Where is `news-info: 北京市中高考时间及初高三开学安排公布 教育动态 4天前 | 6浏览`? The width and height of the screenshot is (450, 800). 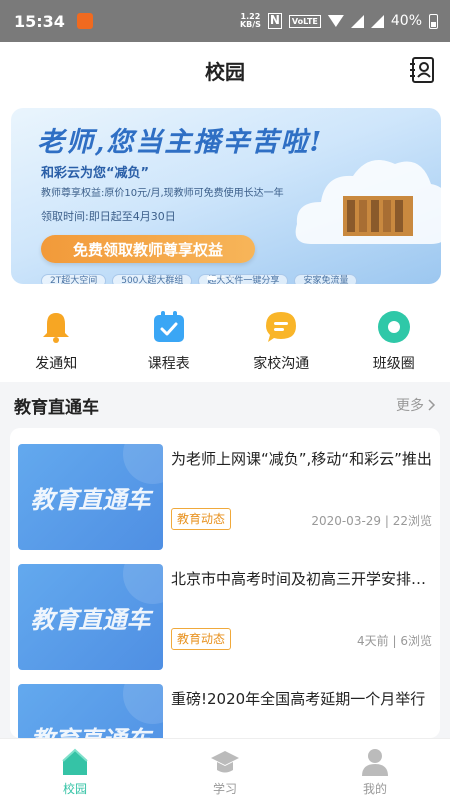 news-info: 北京市中高考时间及初高三开学安排公布 教育动态 4天前 | 6浏览 is located at coordinates (302, 617).